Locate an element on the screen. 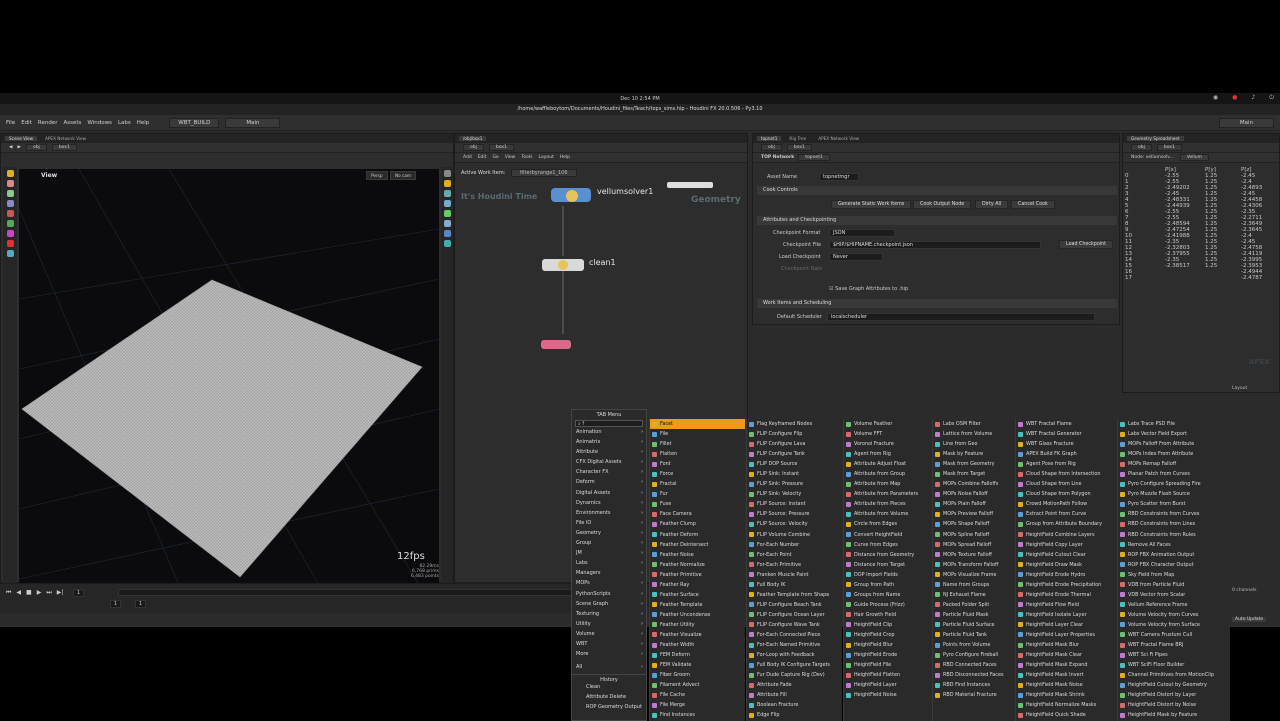 The height and width of the screenshot is (721, 1280). tab-menu-category: Geometry › is located at coordinates (609, 535).